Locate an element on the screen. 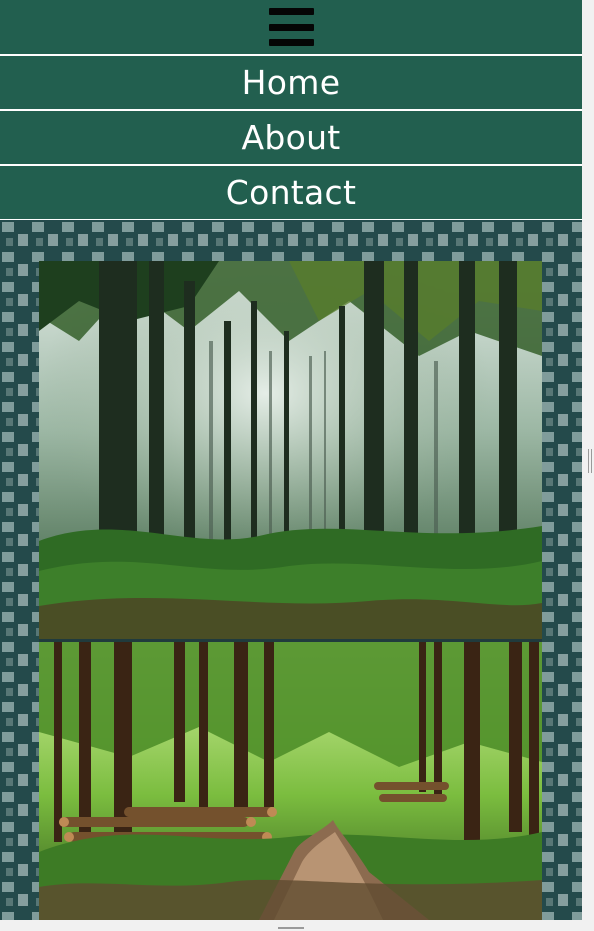  nav-link-contact: Contact is located at coordinates (291, 192).